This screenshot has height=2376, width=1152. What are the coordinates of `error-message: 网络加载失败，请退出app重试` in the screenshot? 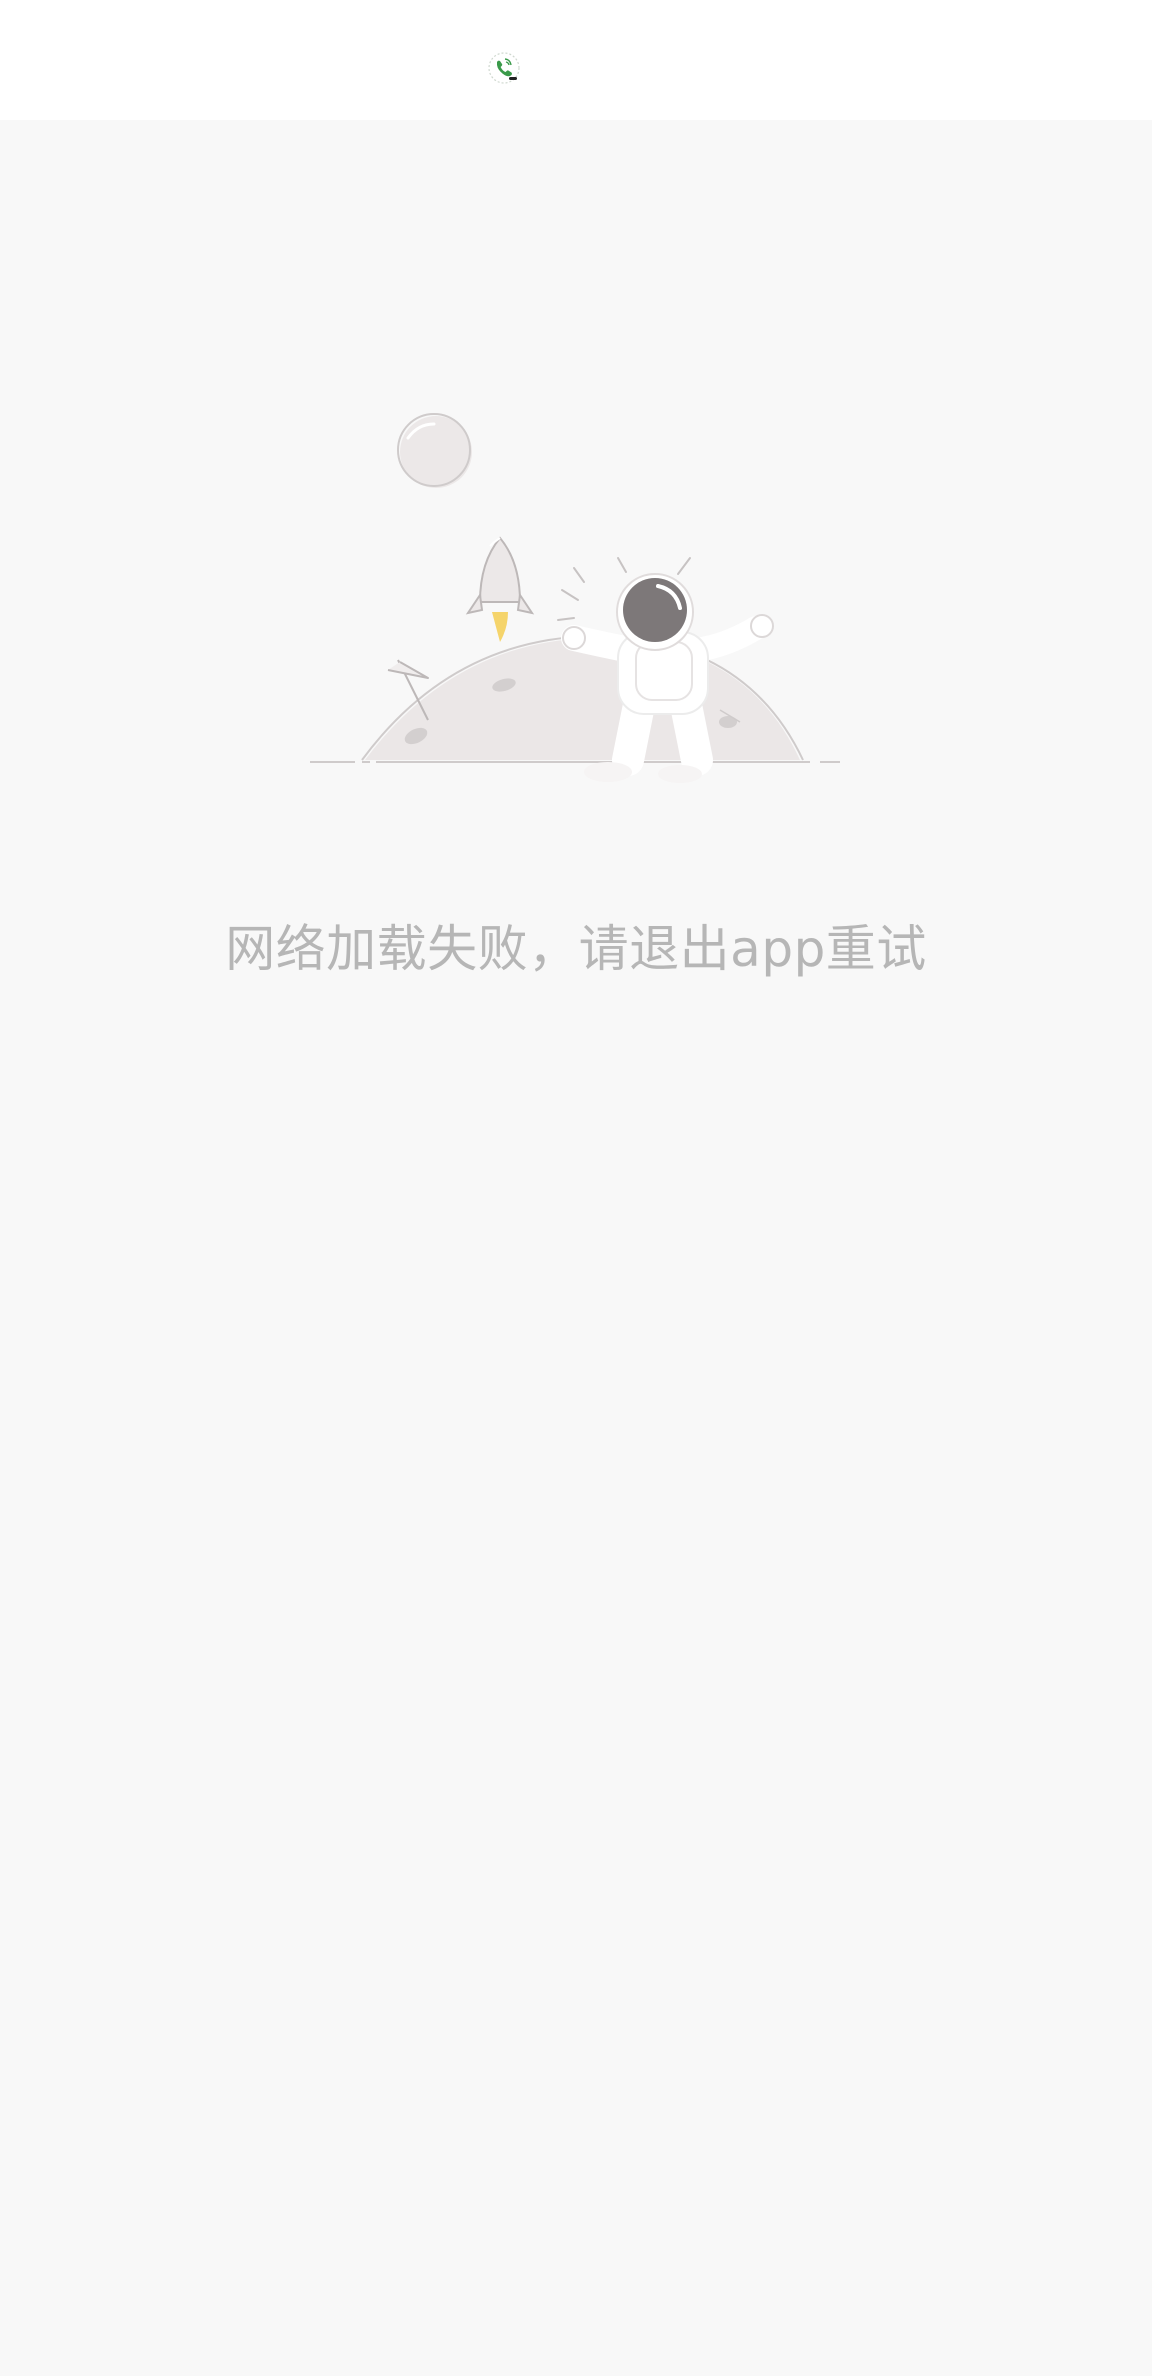 It's located at (576, 949).